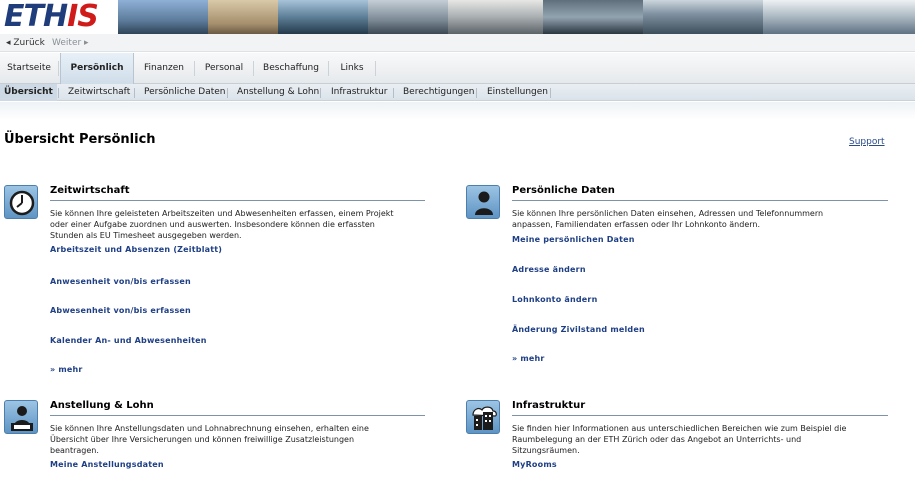  I want to click on section-title-persoenliche-daten: Persönliche Daten, so click(563, 190).